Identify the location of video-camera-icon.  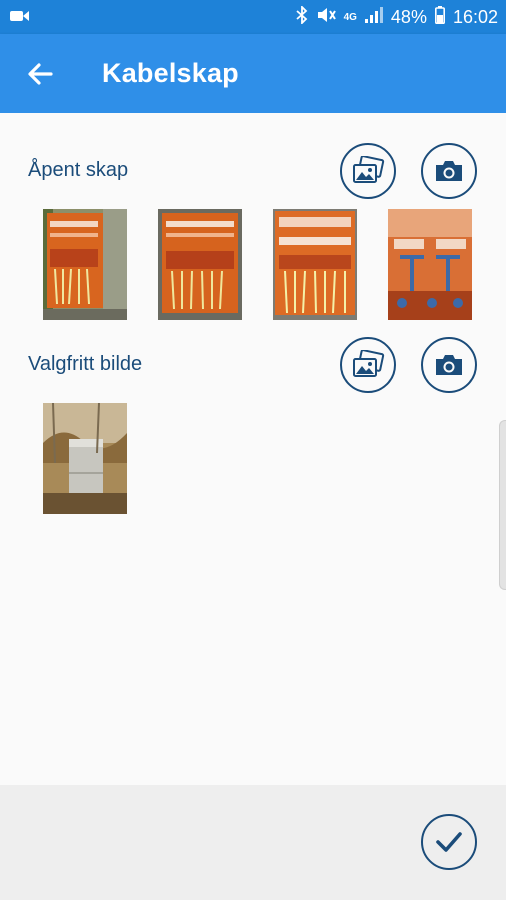
(20, 18).